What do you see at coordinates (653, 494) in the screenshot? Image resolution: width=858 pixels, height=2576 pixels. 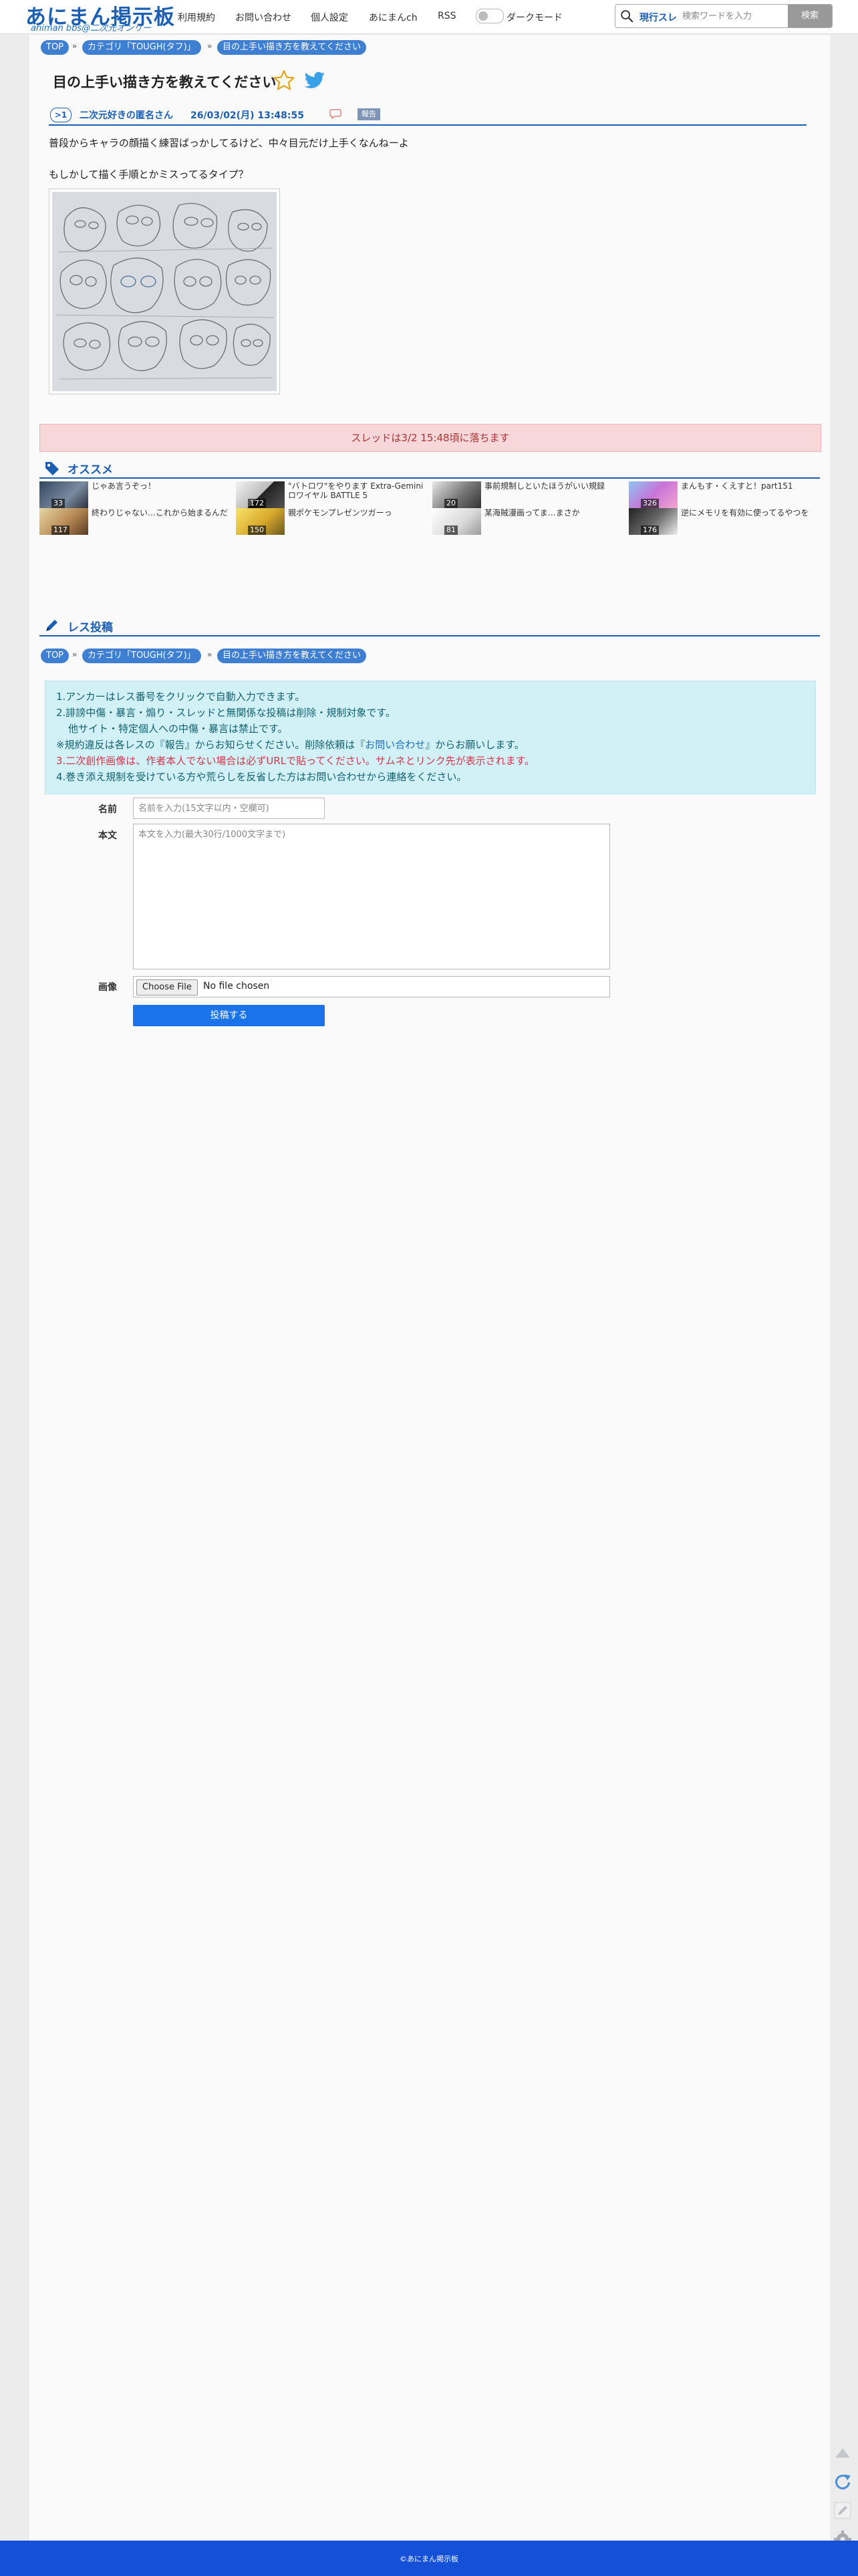 I see `recommend-thumbnail: 326` at bounding box center [653, 494].